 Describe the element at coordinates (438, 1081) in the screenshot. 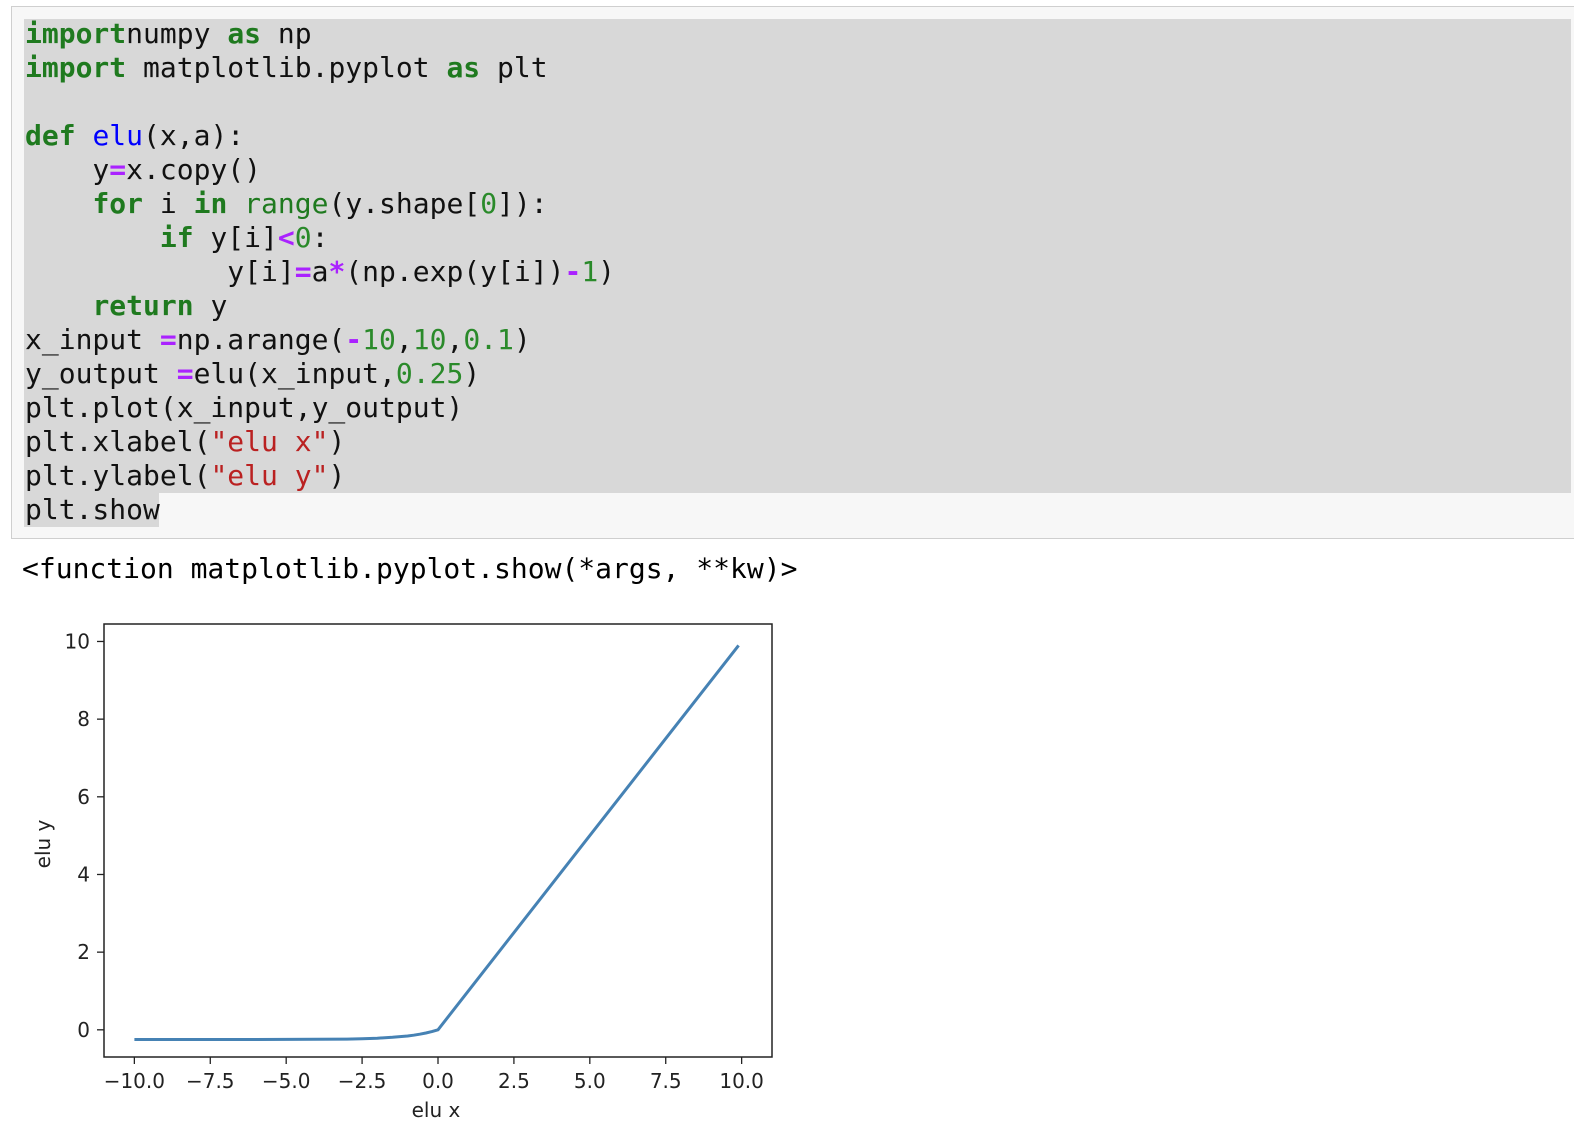

I see `x-tick-label: 0.0` at that location.